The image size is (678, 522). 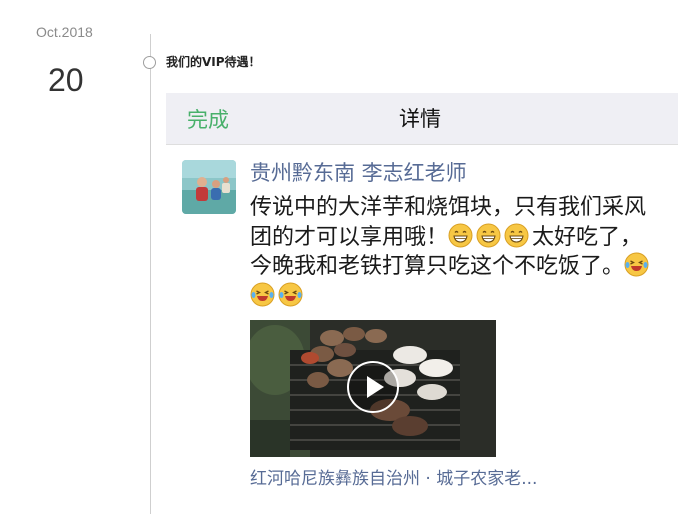 What do you see at coordinates (64, 32) in the screenshot?
I see `timeline-month: Oct.2018` at bounding box center [64, 32].